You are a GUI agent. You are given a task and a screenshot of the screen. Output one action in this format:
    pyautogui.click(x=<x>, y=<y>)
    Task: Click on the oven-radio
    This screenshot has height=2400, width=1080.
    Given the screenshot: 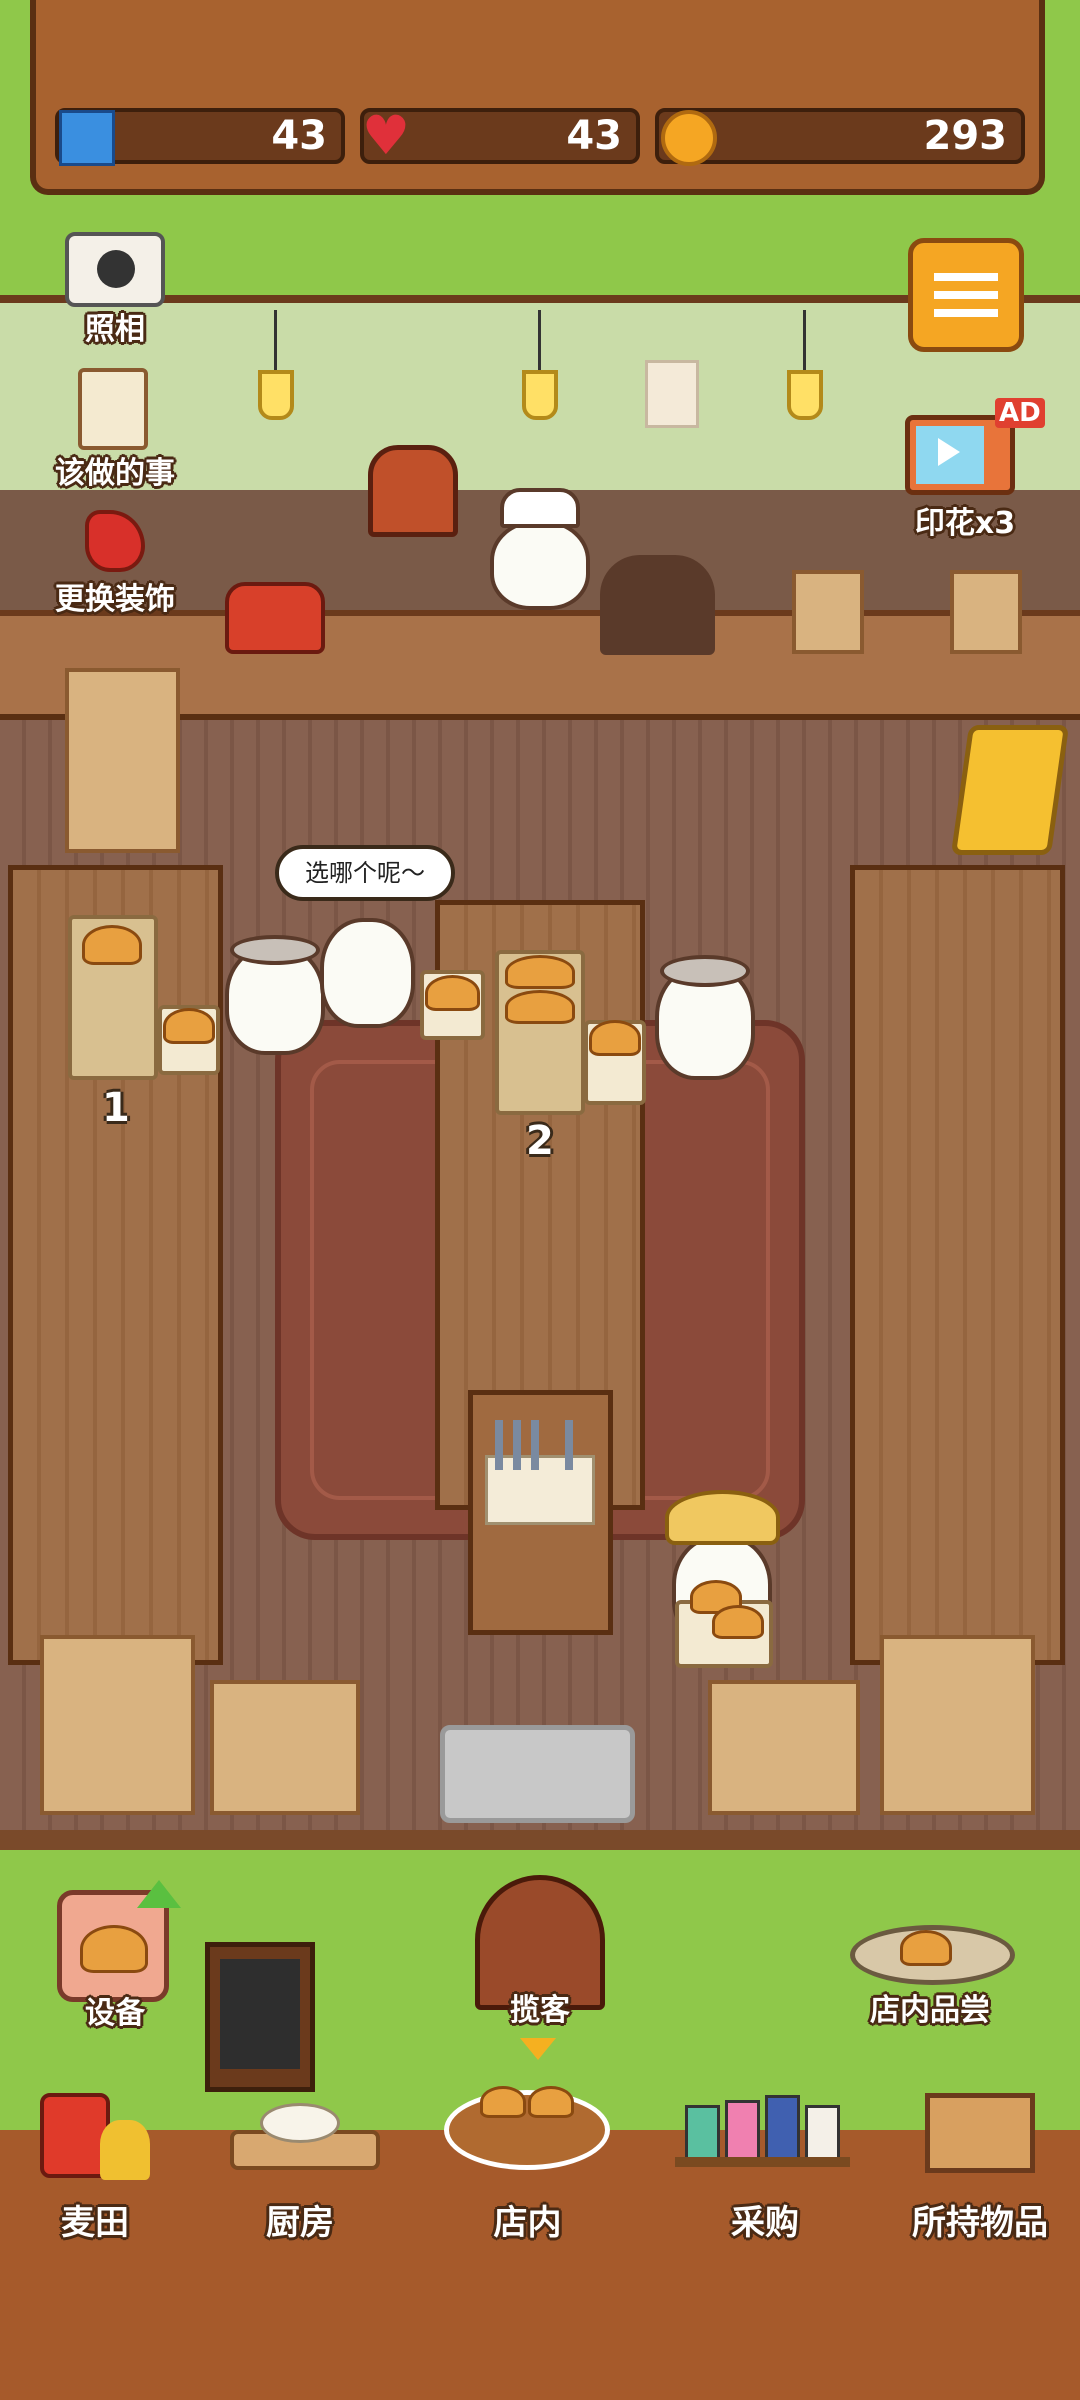 What is the action you would take?
    pyautogui.click(x=413, y=491)
    